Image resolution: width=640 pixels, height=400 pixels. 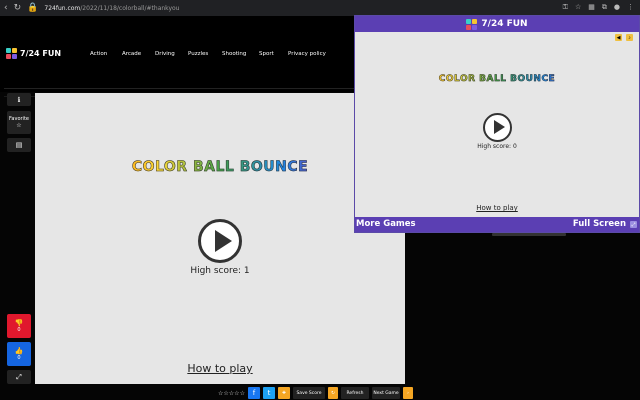 What do you see at coordinates (11, 53) in the screenshot?
I see `logo-mark-icon` at bounding box center [11, 53].